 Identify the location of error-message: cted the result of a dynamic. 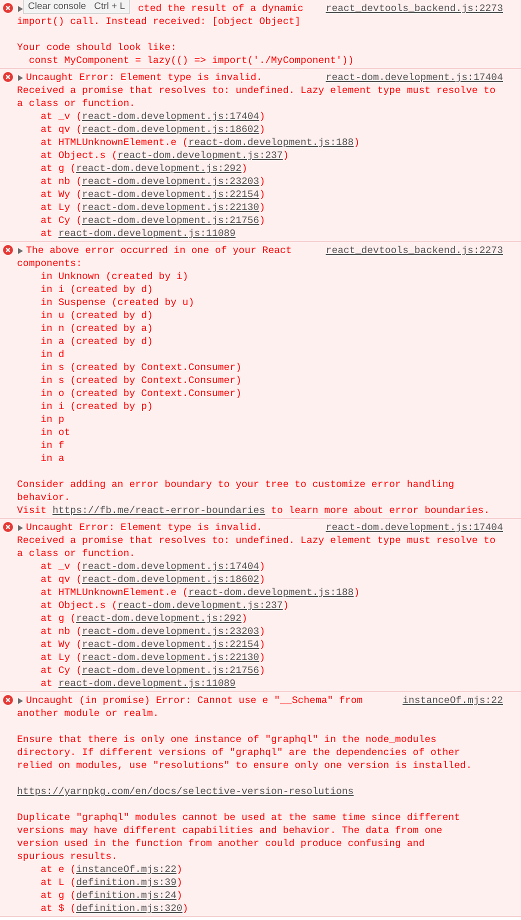
(221, 8).